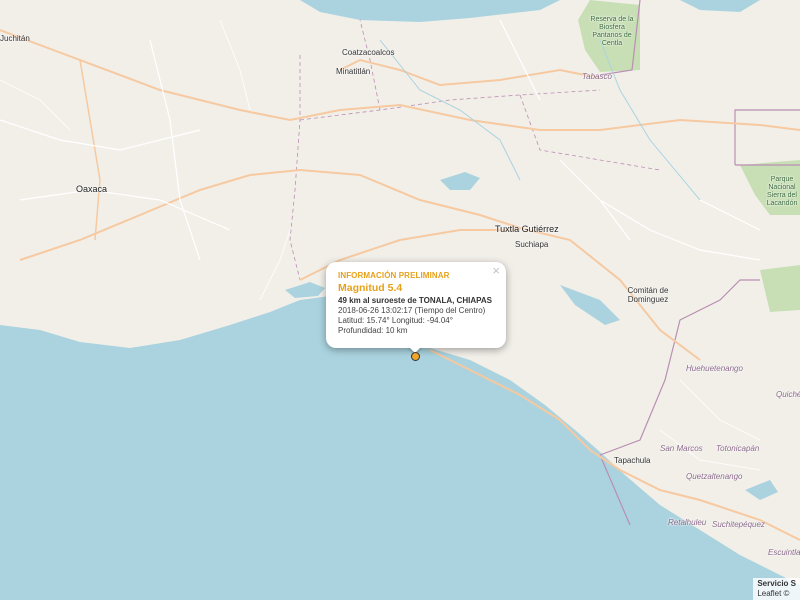  I want to click on map-label-quiche: Quiché, so click(788, 394).